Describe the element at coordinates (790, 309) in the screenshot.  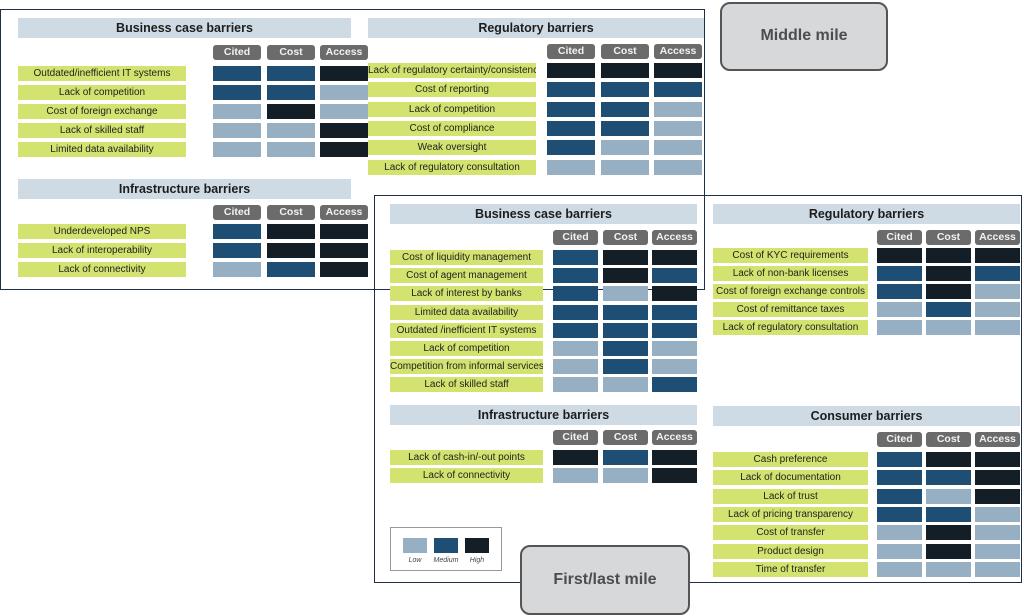
I see `barrier-label: Cost of remittance taxes` at that location.